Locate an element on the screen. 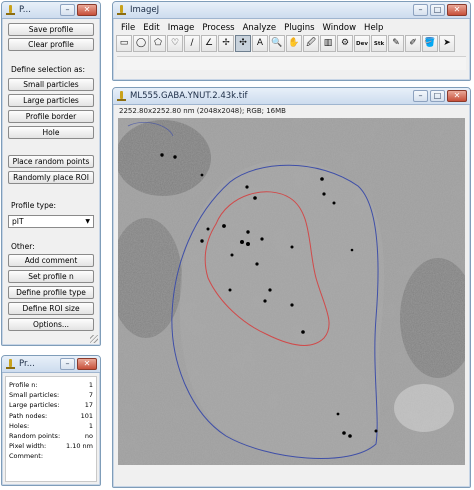 The height and width of the screenshot is (490, 474). randomly-place-roi-button: Randomly place ROI is located at coordinates (51, 177).